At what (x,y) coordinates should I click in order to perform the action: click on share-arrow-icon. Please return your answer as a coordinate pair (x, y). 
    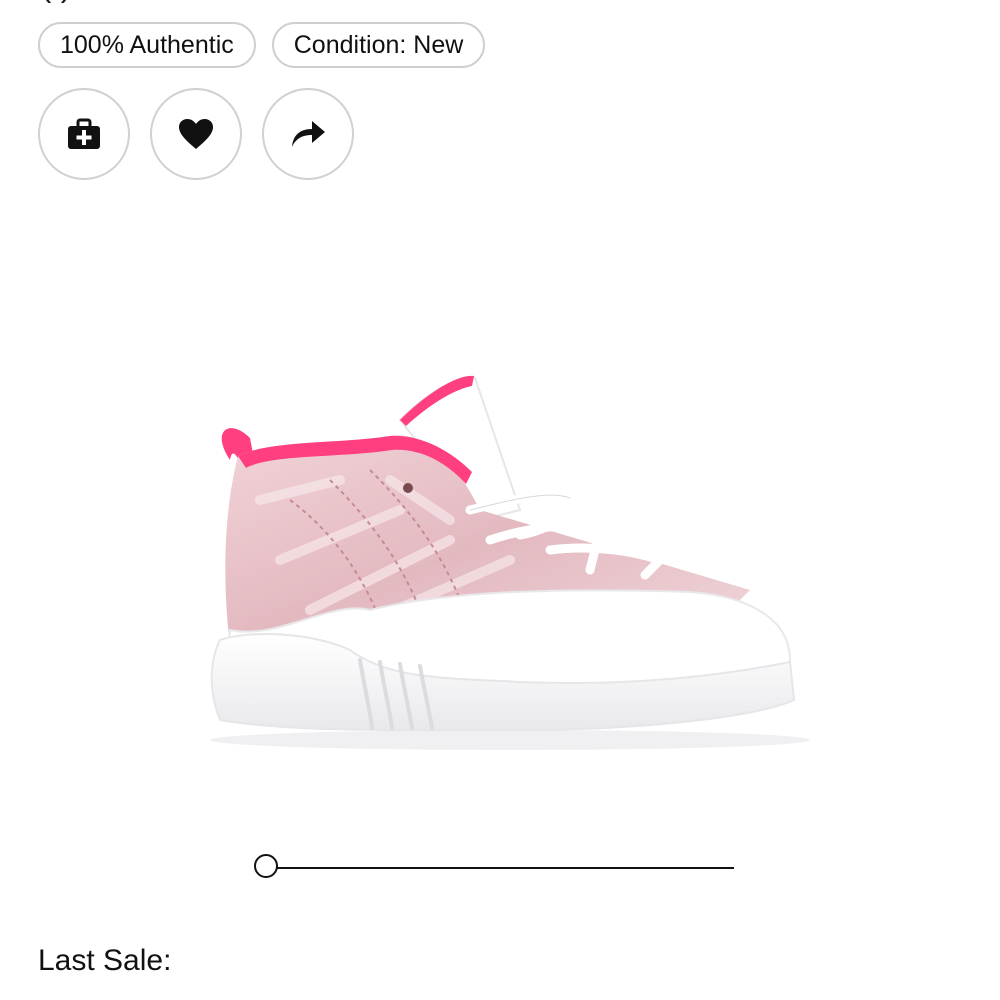
    Looking at the image, I should click on (308, 134).